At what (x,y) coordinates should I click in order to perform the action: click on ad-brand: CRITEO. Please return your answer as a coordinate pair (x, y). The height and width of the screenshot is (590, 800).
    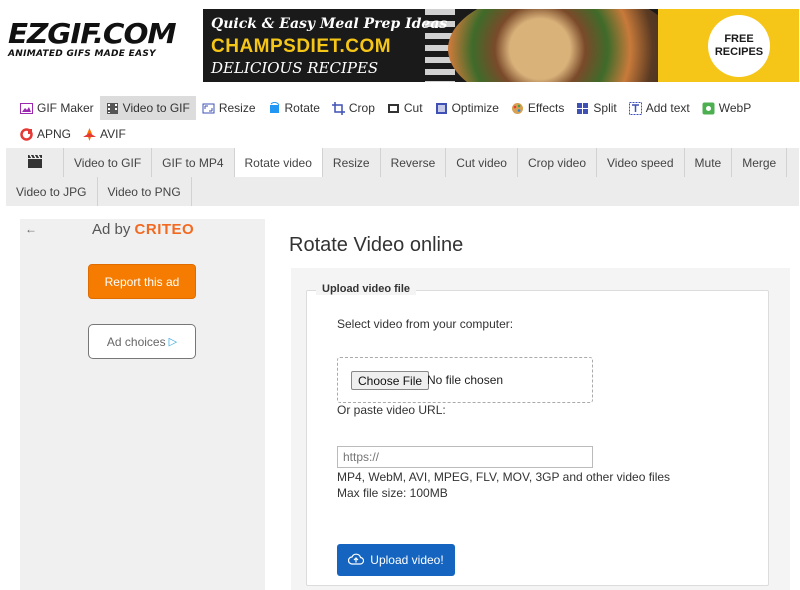
    Looking at the image, I should click on (164, 229).